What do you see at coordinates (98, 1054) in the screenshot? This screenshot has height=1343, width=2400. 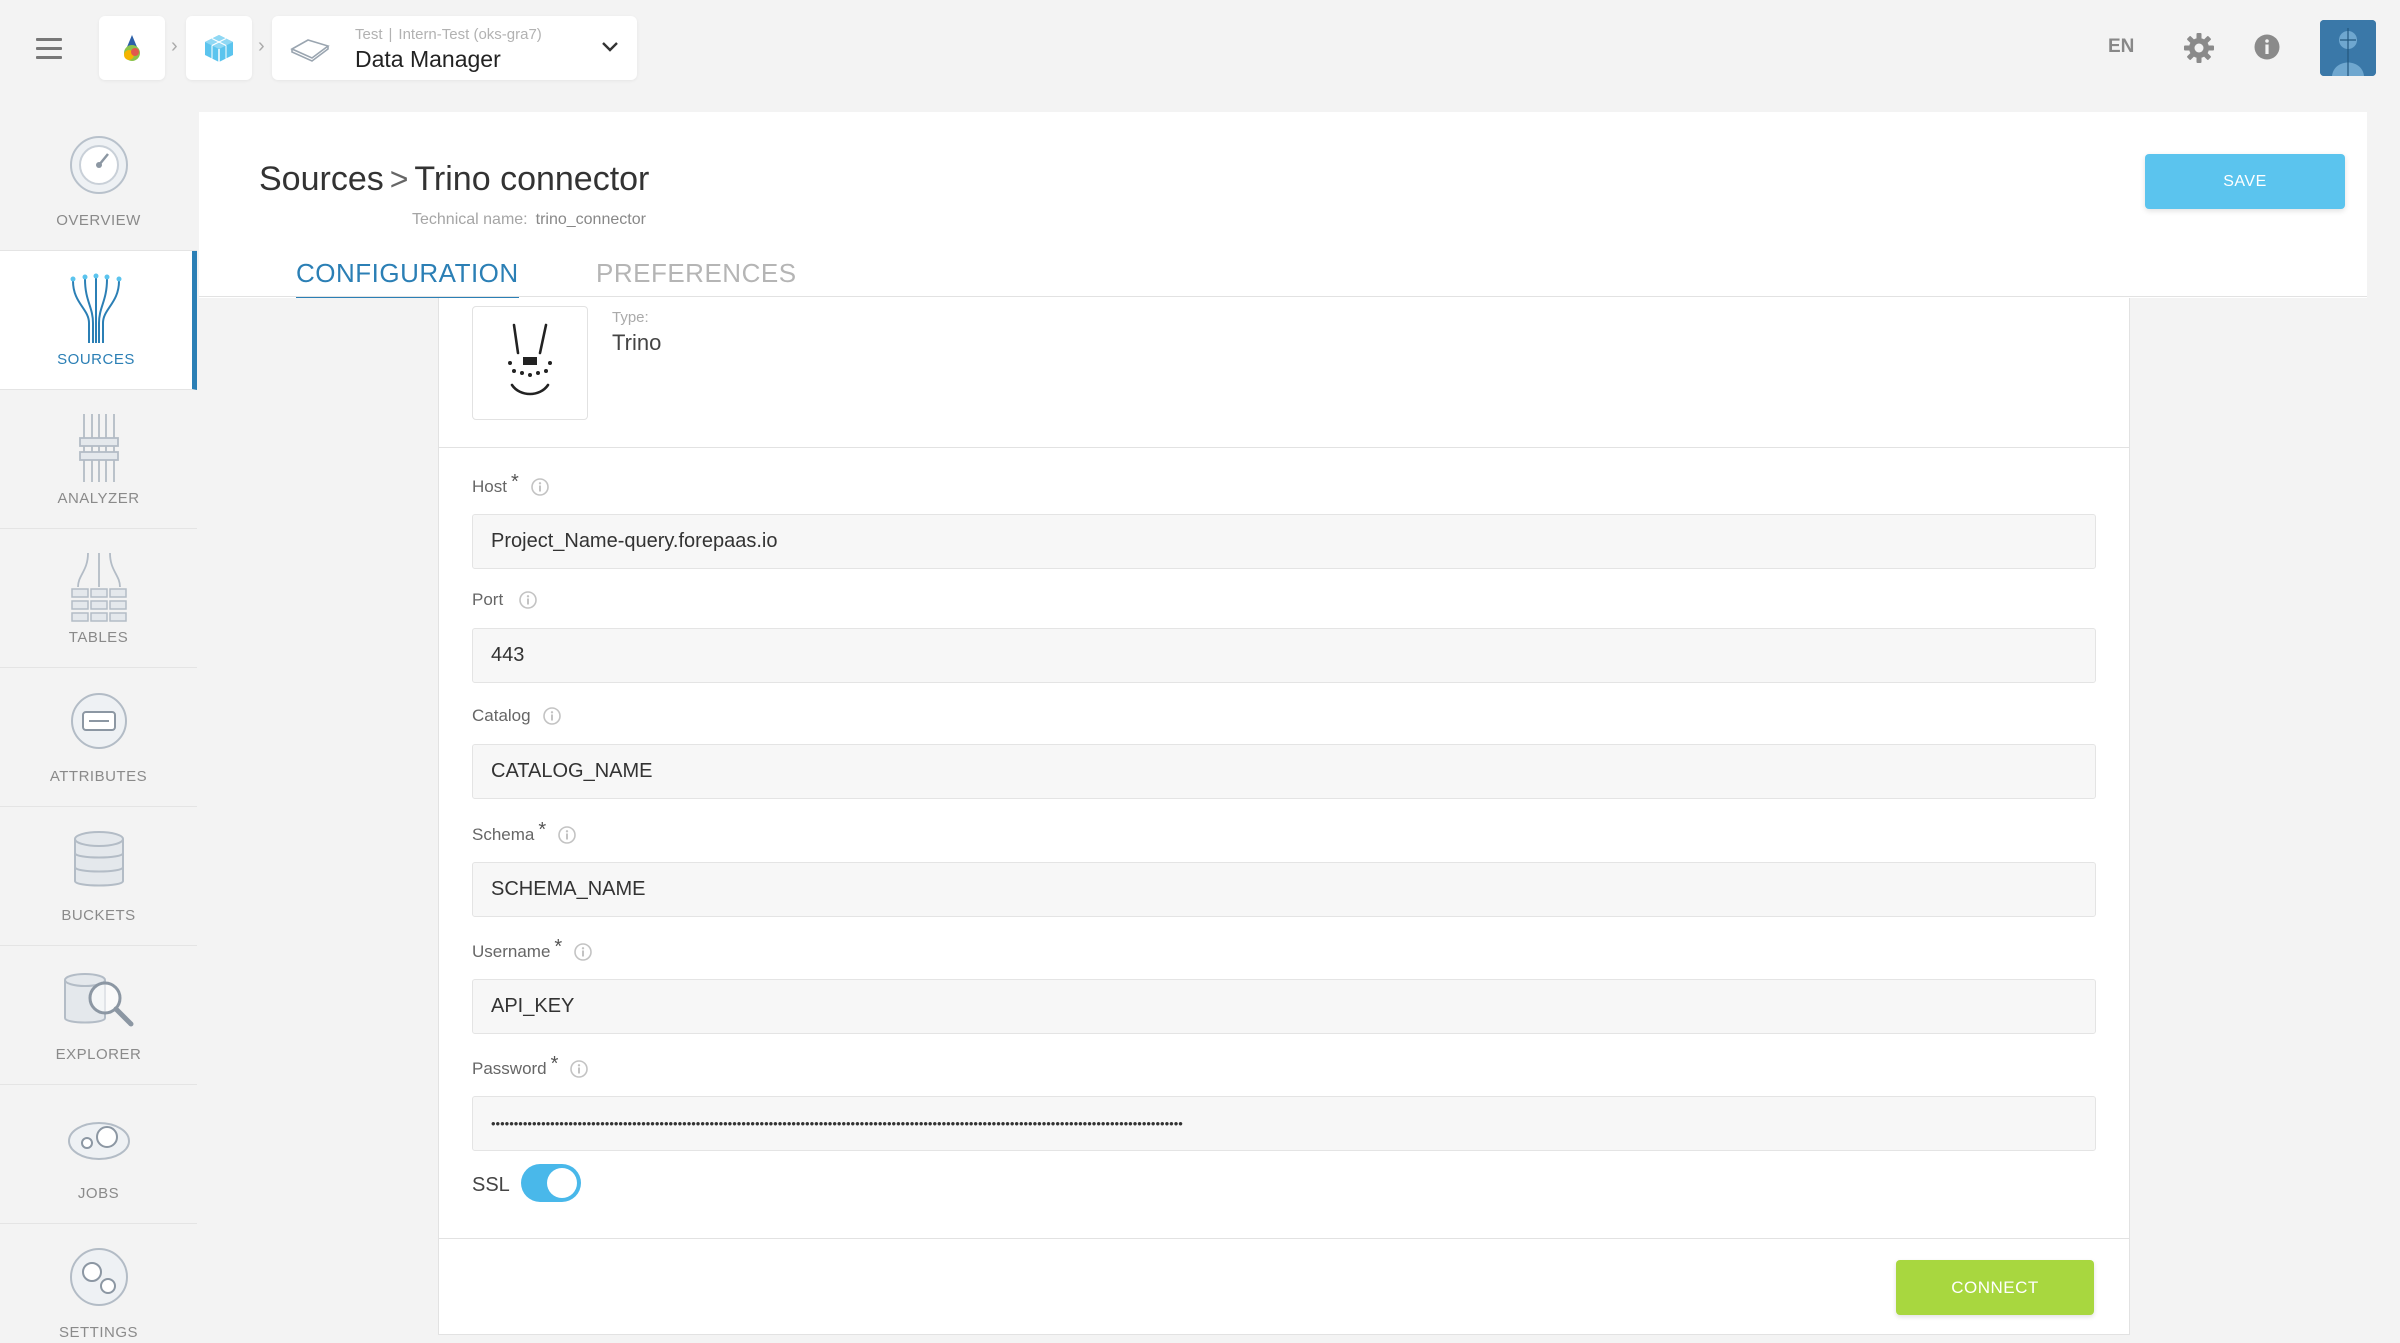 I see `sidebar-item-label: EXPLORER` at bounding box center [98, 1054].